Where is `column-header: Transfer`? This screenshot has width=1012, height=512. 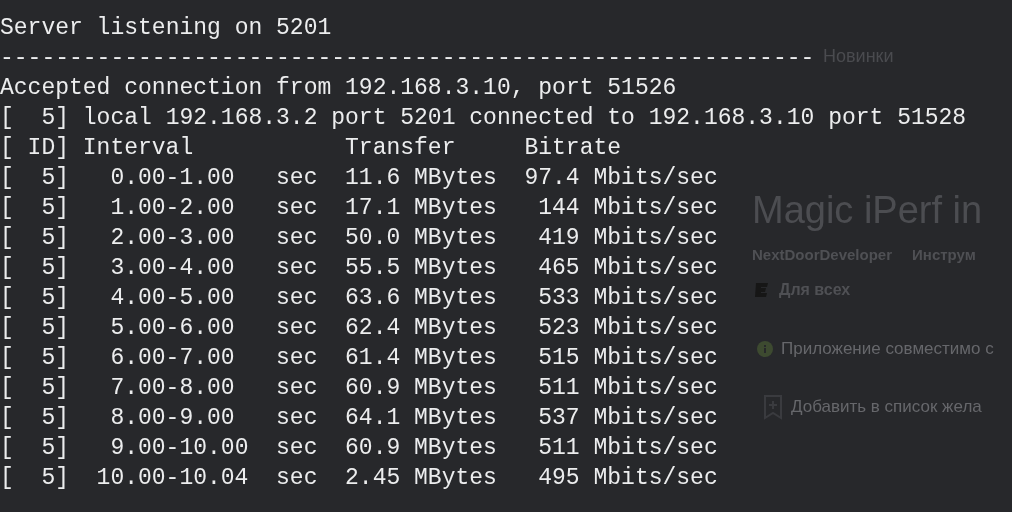
column-header: Transfer is located at coordinates (401, 148).